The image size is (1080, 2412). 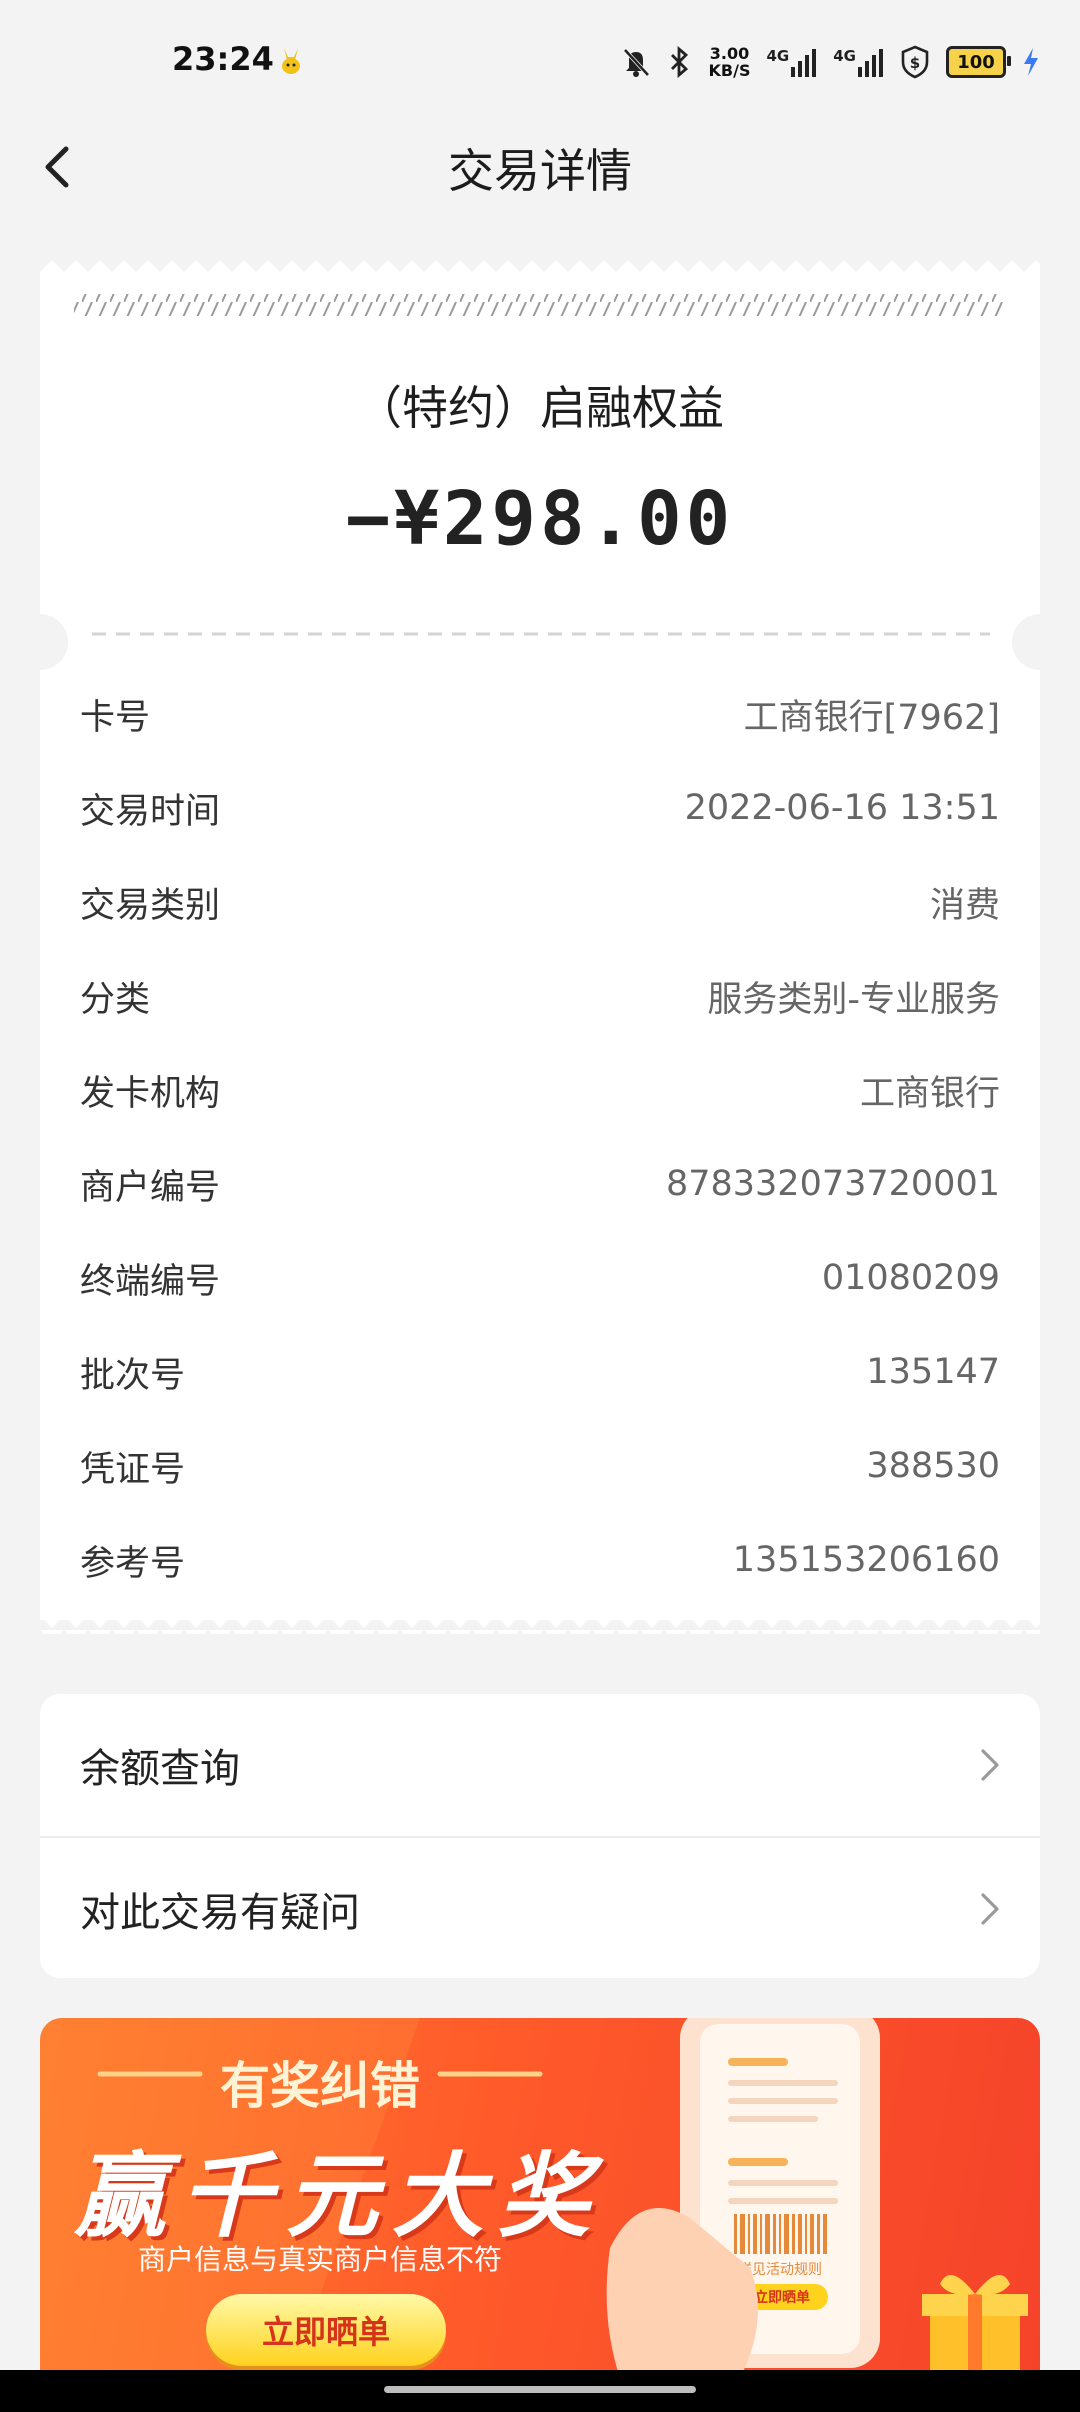 I want to click on system-nav-bar, so click(x=540, y=2391).